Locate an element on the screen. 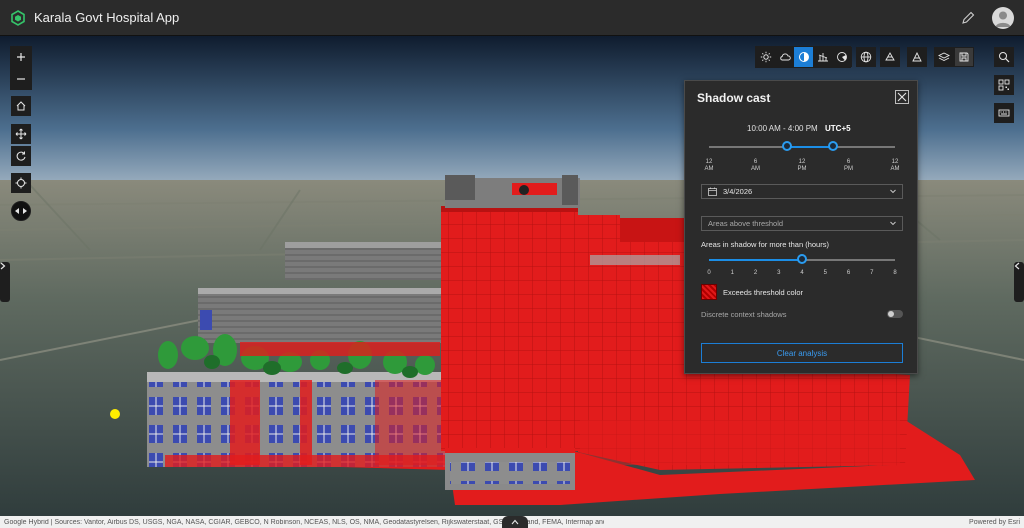 The width and height of the screenshot is (1024, 528). minus-icon is located at coordinates (21, 79).